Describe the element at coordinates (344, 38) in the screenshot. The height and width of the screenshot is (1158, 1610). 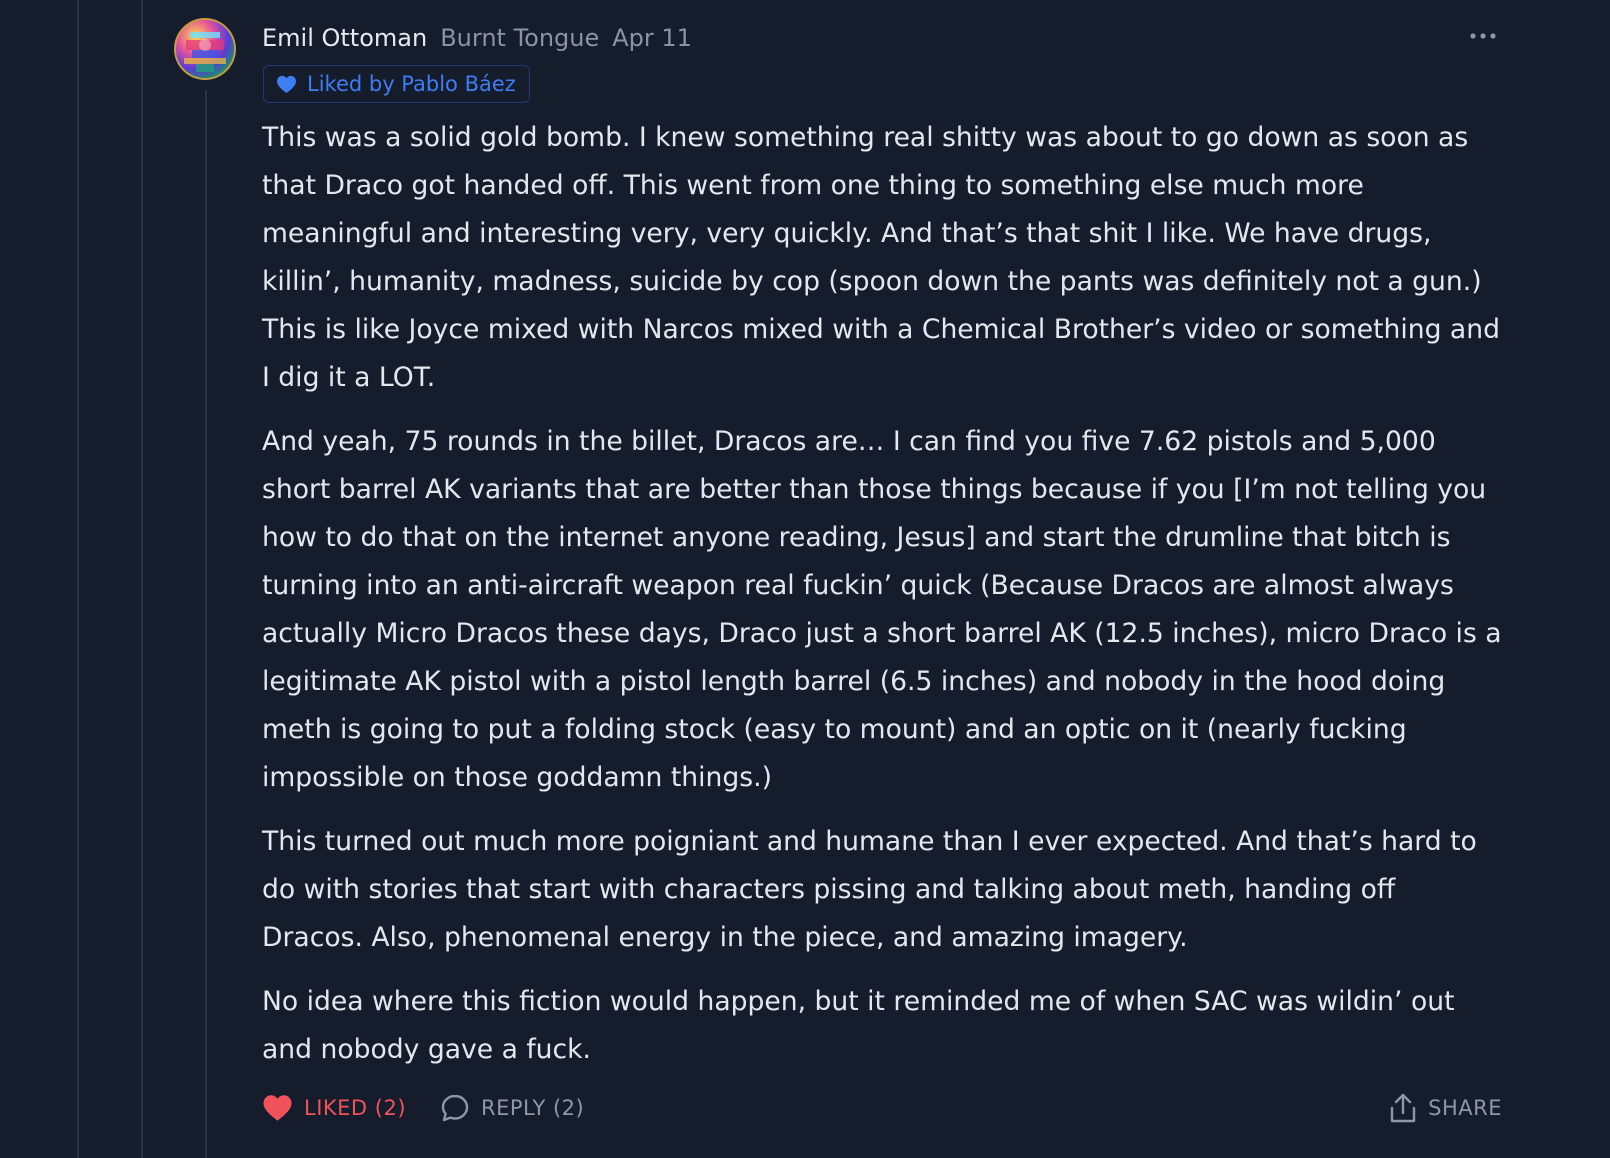
I see `author-name: Emil Ottoman` at that location.